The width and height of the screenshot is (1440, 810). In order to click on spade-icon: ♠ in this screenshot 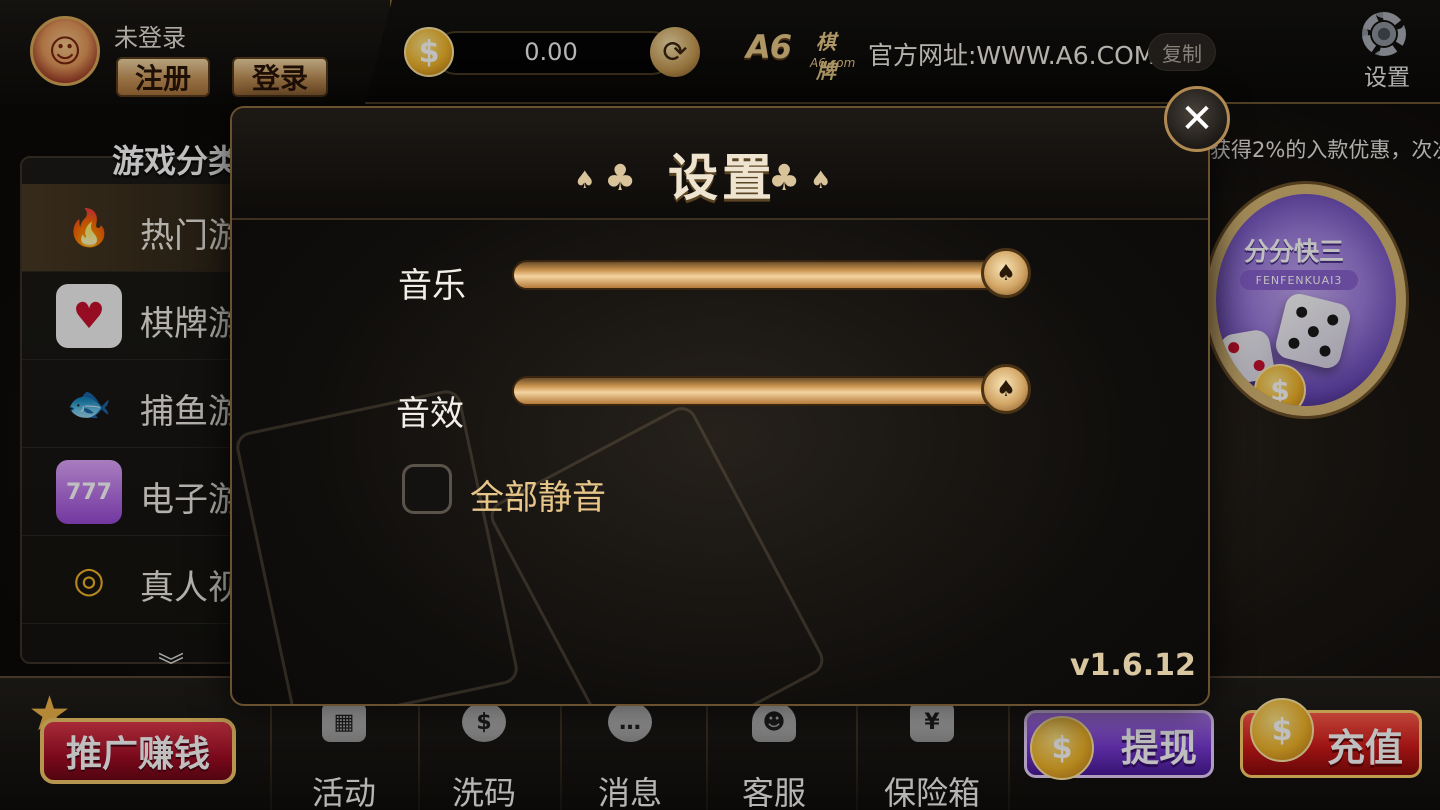, I will do `click(821, 180)`.